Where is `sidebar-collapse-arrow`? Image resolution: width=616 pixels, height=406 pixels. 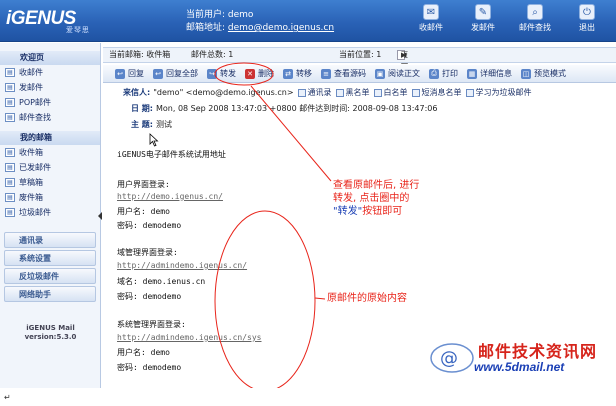
sidebar-collapse-arrow is located at coordinates (100, 216).